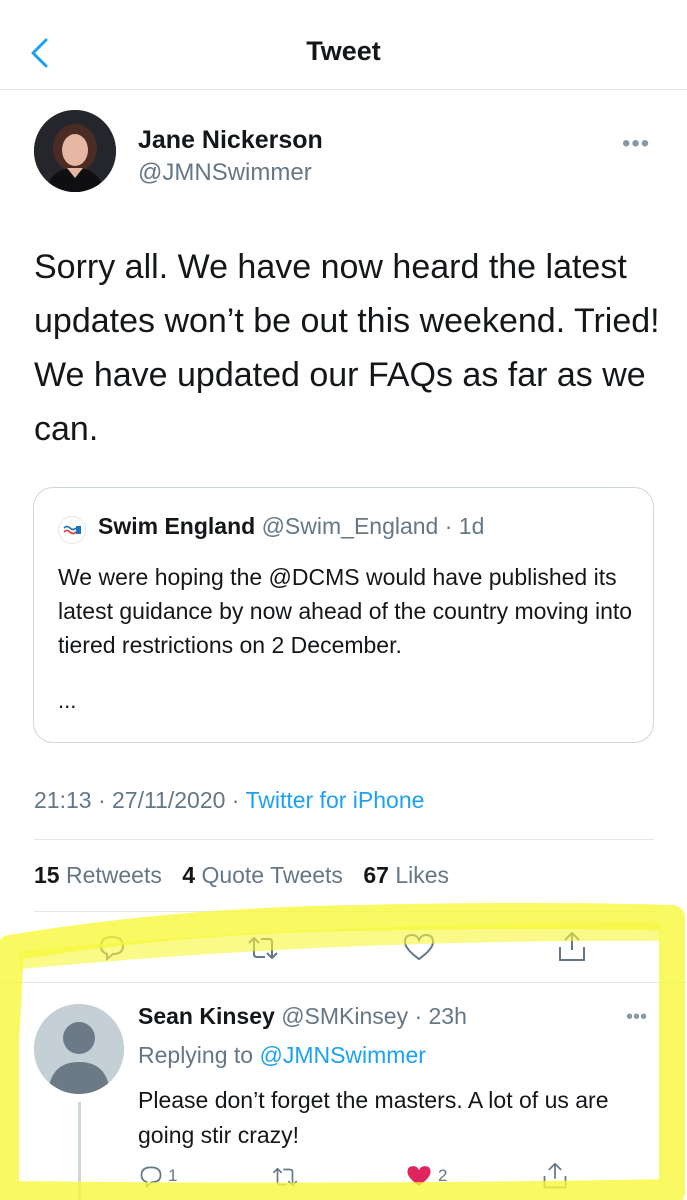 The image size is (687, 1200). I want to click on reply-avatar, so click(79, 1049).